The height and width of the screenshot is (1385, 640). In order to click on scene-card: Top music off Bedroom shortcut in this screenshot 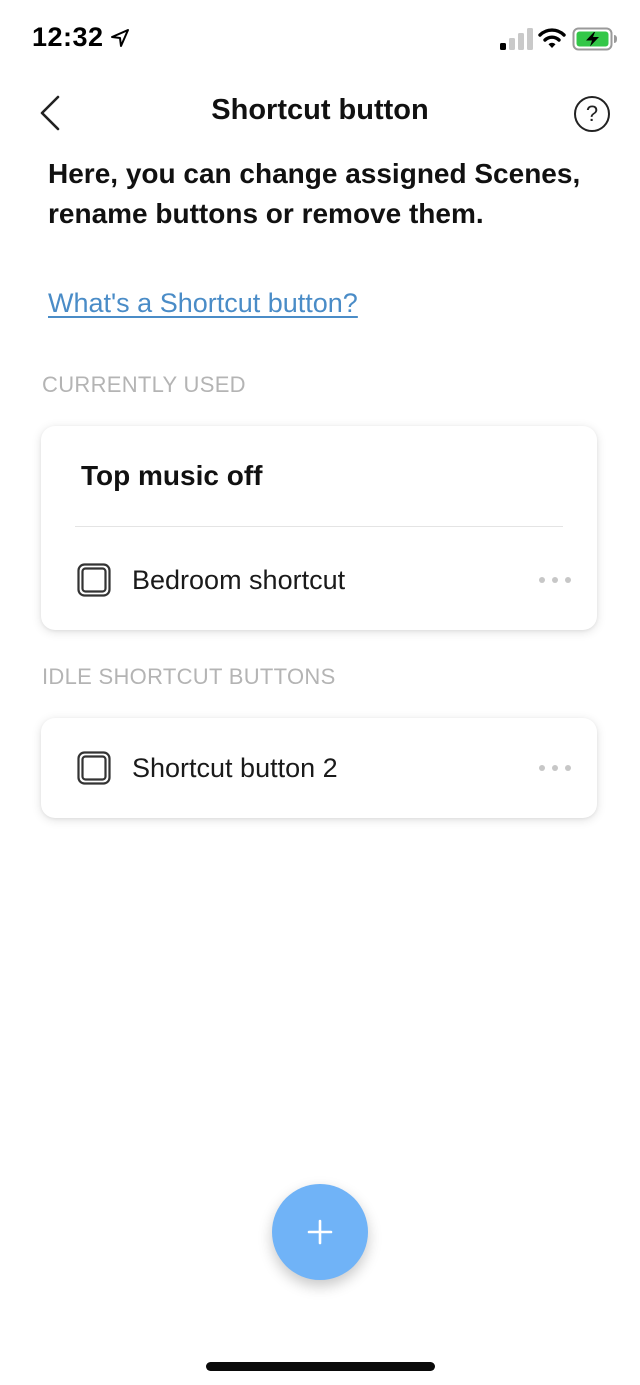, I will do `click(319, 528)`.